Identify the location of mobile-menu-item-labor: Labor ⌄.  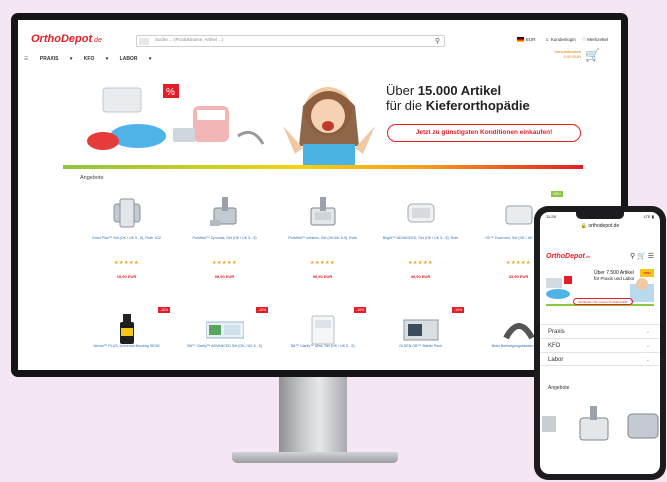
(600, 359).